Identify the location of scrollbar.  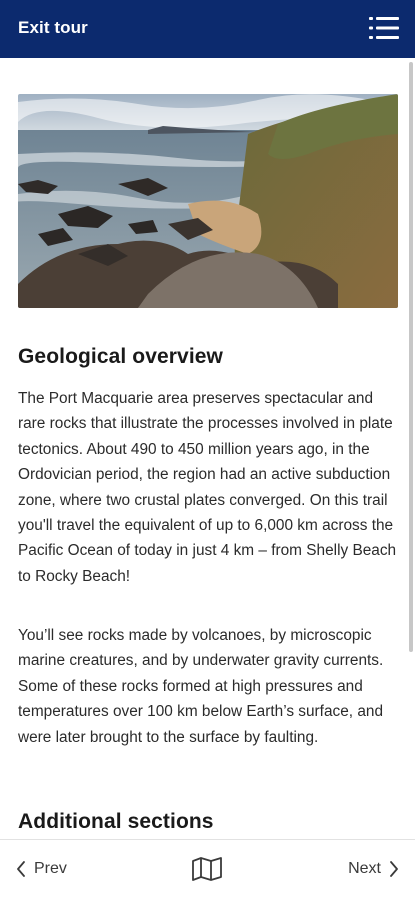
(411, 357).